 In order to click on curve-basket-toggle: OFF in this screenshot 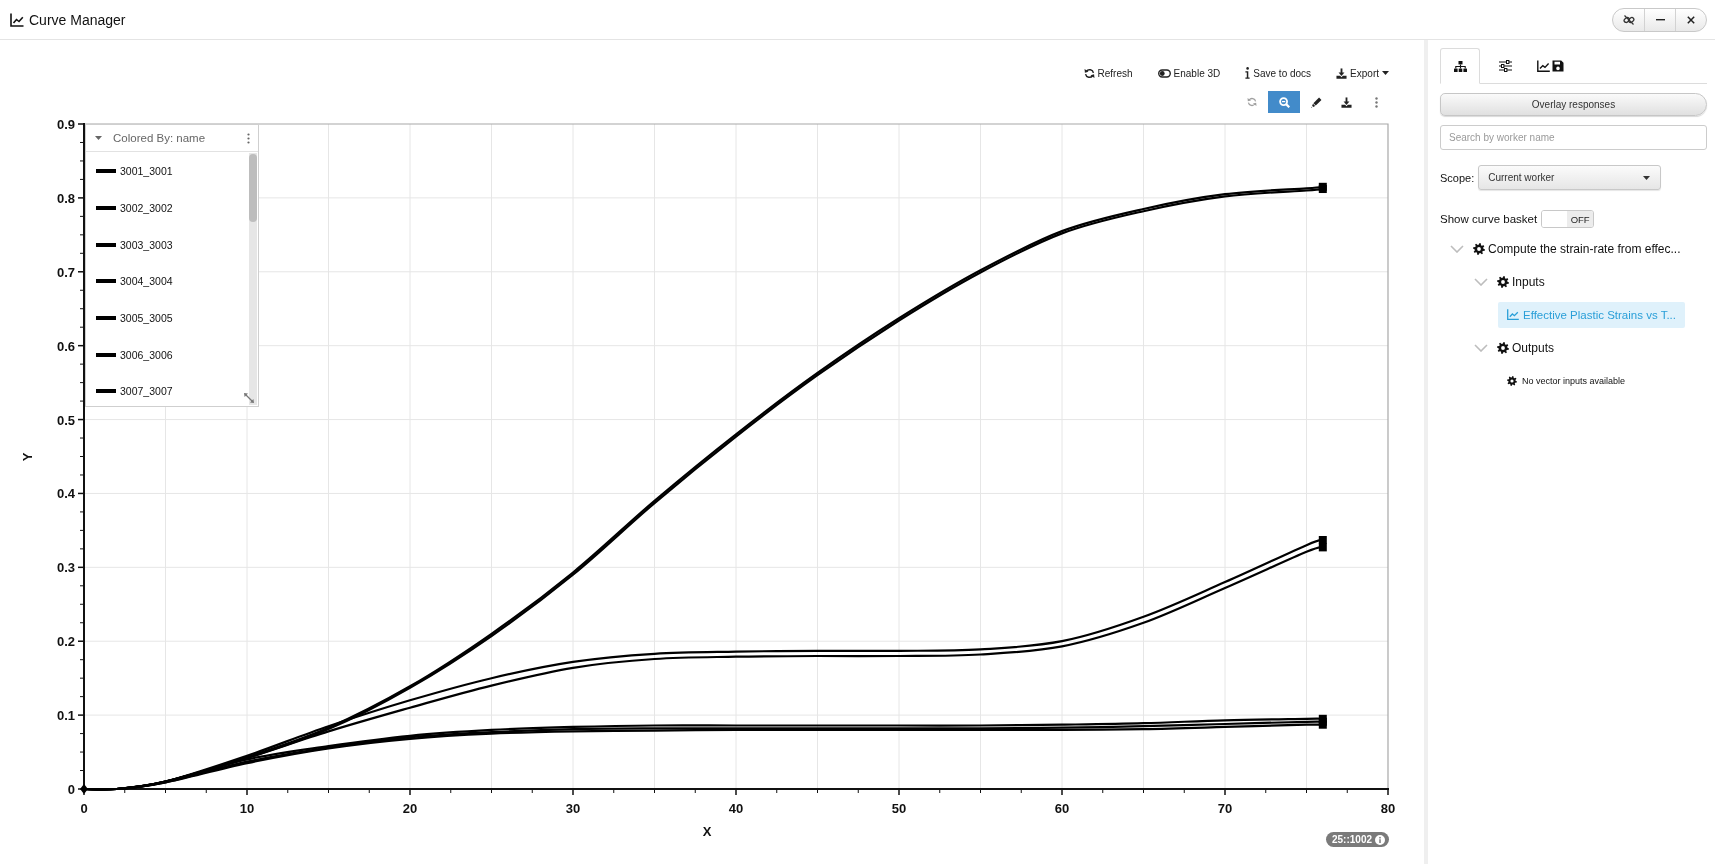, I will do `click(1568, 219)`.